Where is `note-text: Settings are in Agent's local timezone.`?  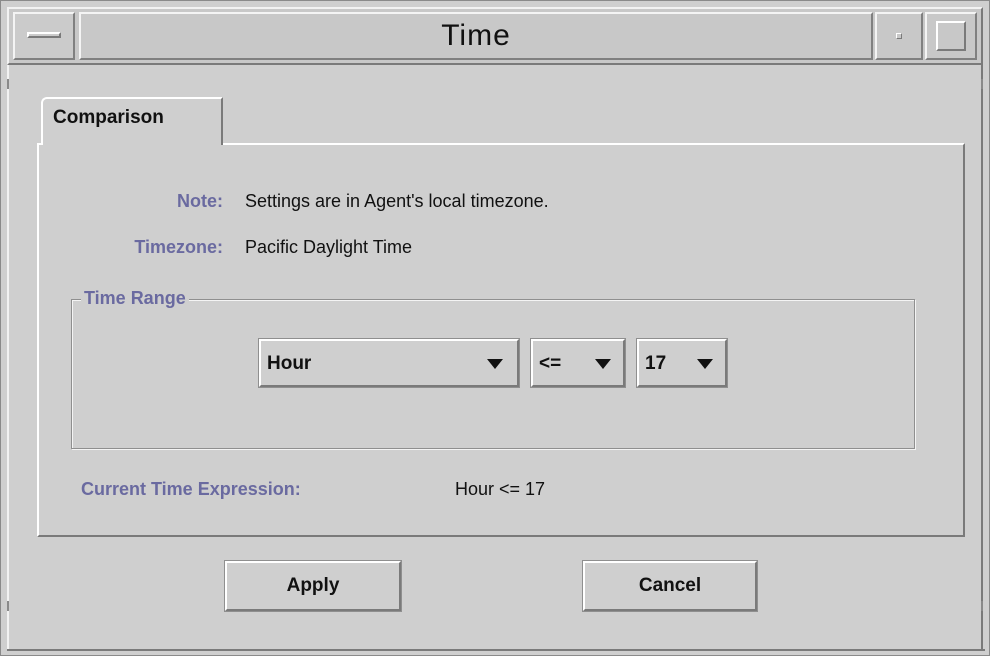 note-text: Settings are in Agent's local timezone. is located at coordinates (397, 201).